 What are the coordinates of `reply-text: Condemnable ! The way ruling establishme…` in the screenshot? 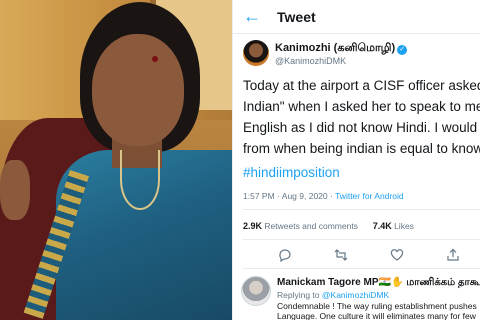 It's located at (378, 310).